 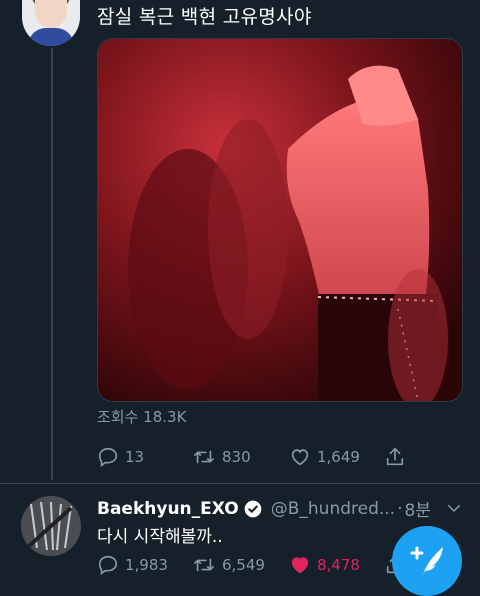 I want to click on tweet-author: Baekhyun_EXO @B_hundred... · 8분, so click(x=264, y=509).